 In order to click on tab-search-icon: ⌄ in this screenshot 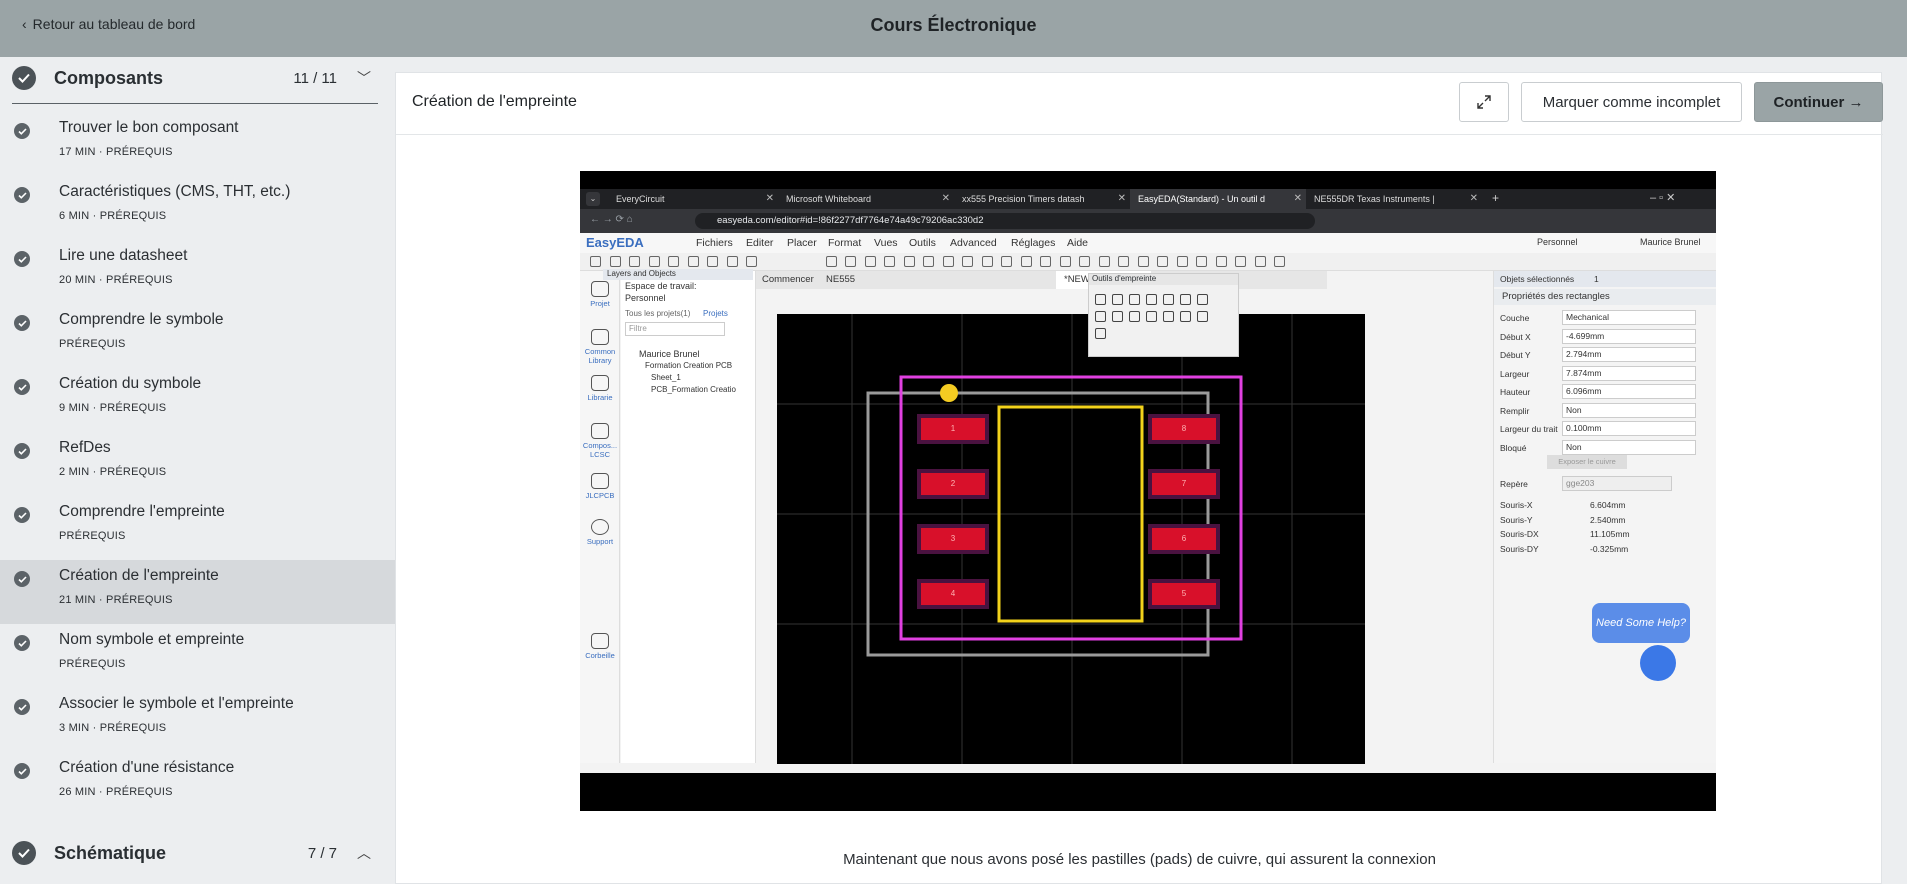, I will do `click(593, 199)`.